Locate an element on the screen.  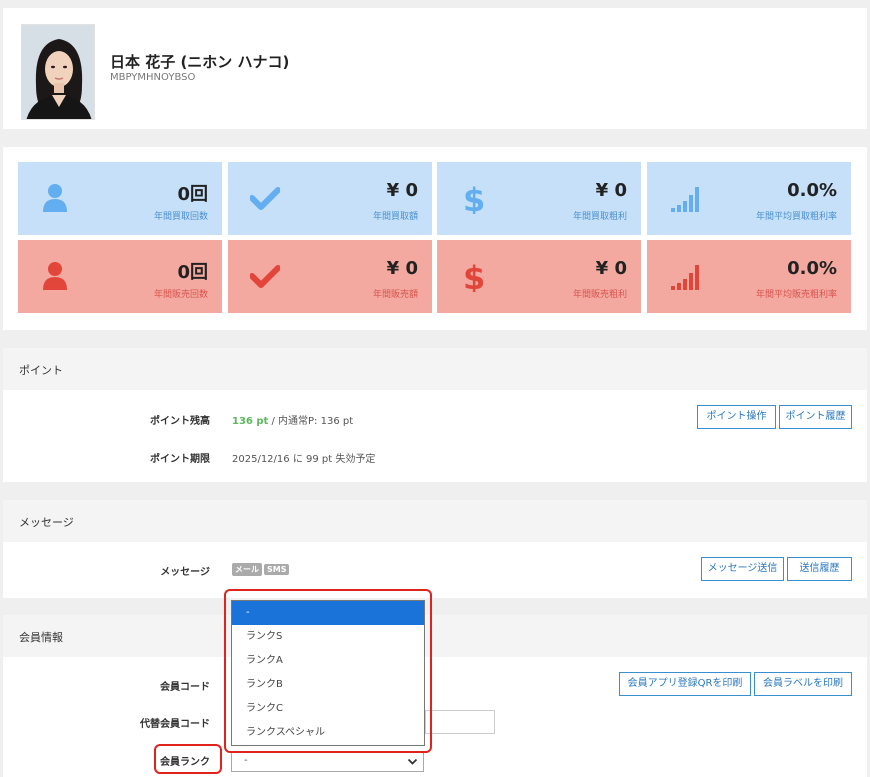
member-photo is located at coordinates (58, 72).